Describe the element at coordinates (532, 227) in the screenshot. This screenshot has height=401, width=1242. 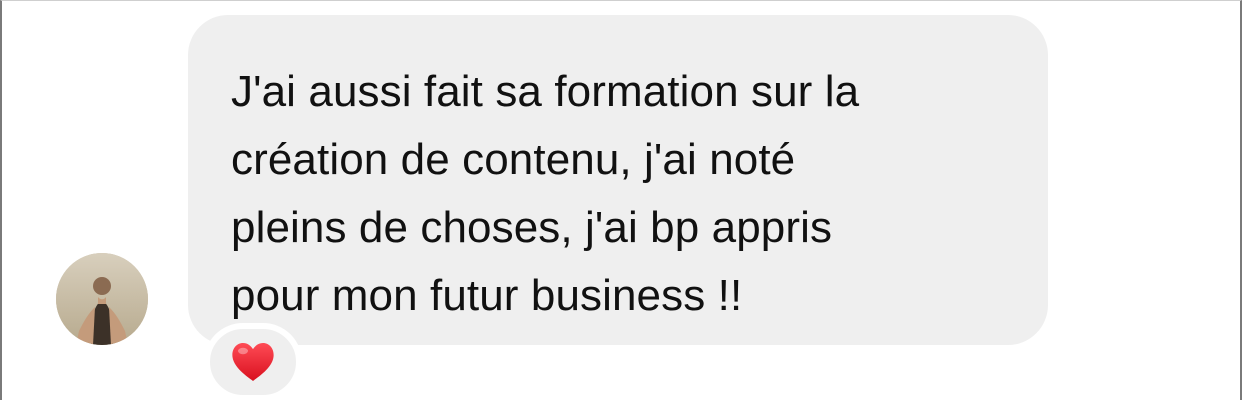
I see `message-line: pleins de choses, j'ai bp appris` at that location.